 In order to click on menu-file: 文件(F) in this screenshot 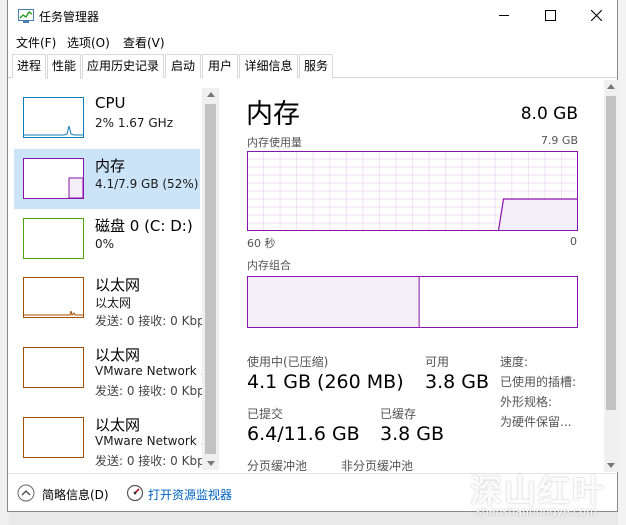, I will do `click(36, 42)`.